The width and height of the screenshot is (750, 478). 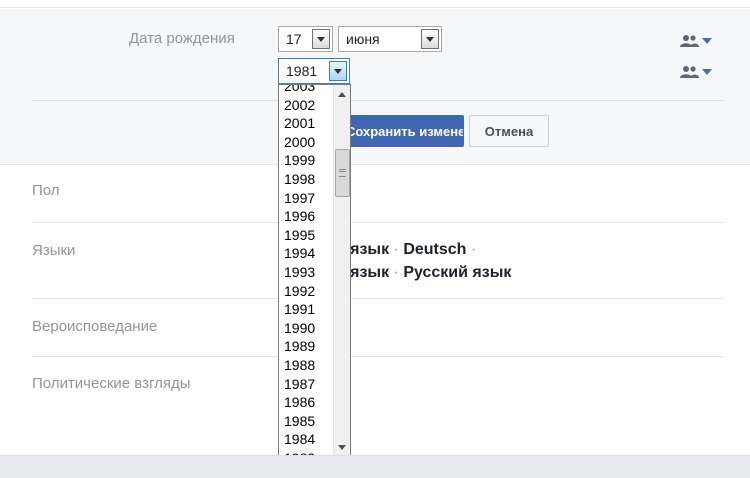 I want to click on year-option: 1996, so click(x=307, y=216).